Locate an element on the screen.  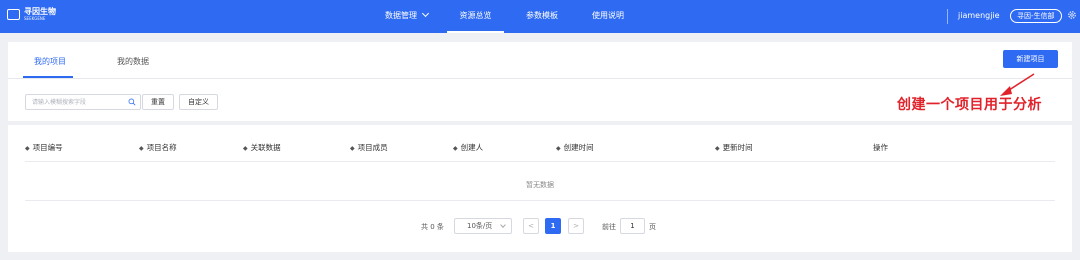
page-size-value: 10条/页 is located at coordinates (480, 226).